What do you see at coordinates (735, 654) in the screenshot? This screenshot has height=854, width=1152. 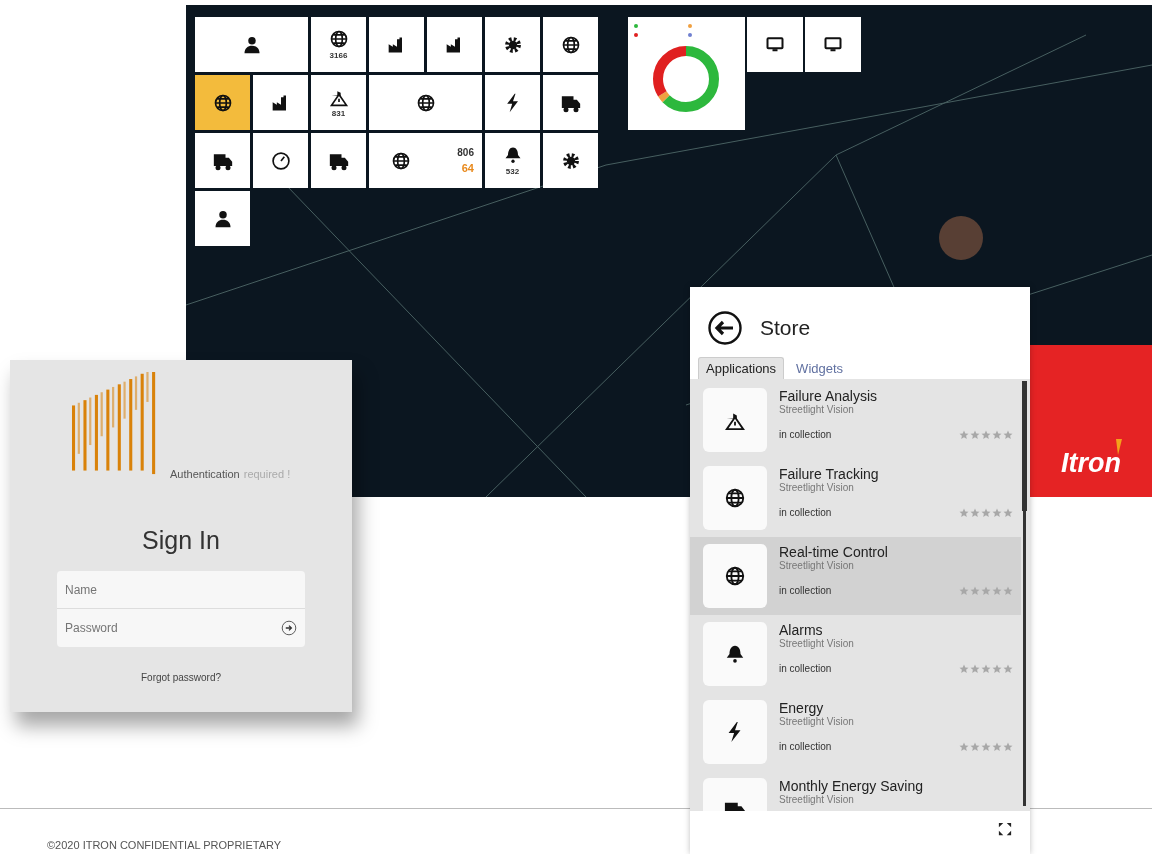 I see `bell-icon` at bounding box center [735, 654].